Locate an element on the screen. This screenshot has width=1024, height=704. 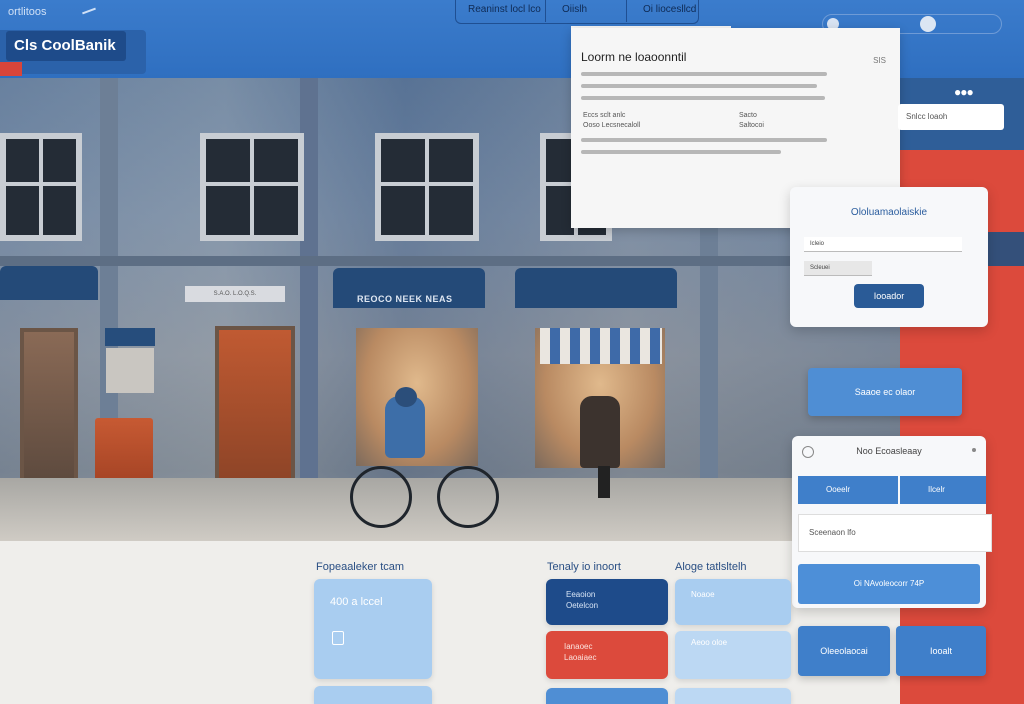
tile-label: Aeoo oloe is located at coordinates (709, 642).